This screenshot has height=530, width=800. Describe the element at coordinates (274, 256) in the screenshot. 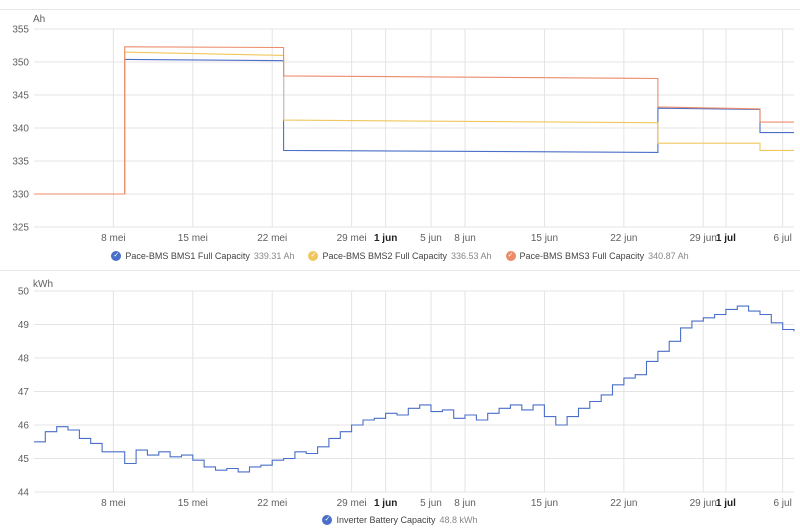

I see `legend-series-value: 339.31 Ah` at that location.